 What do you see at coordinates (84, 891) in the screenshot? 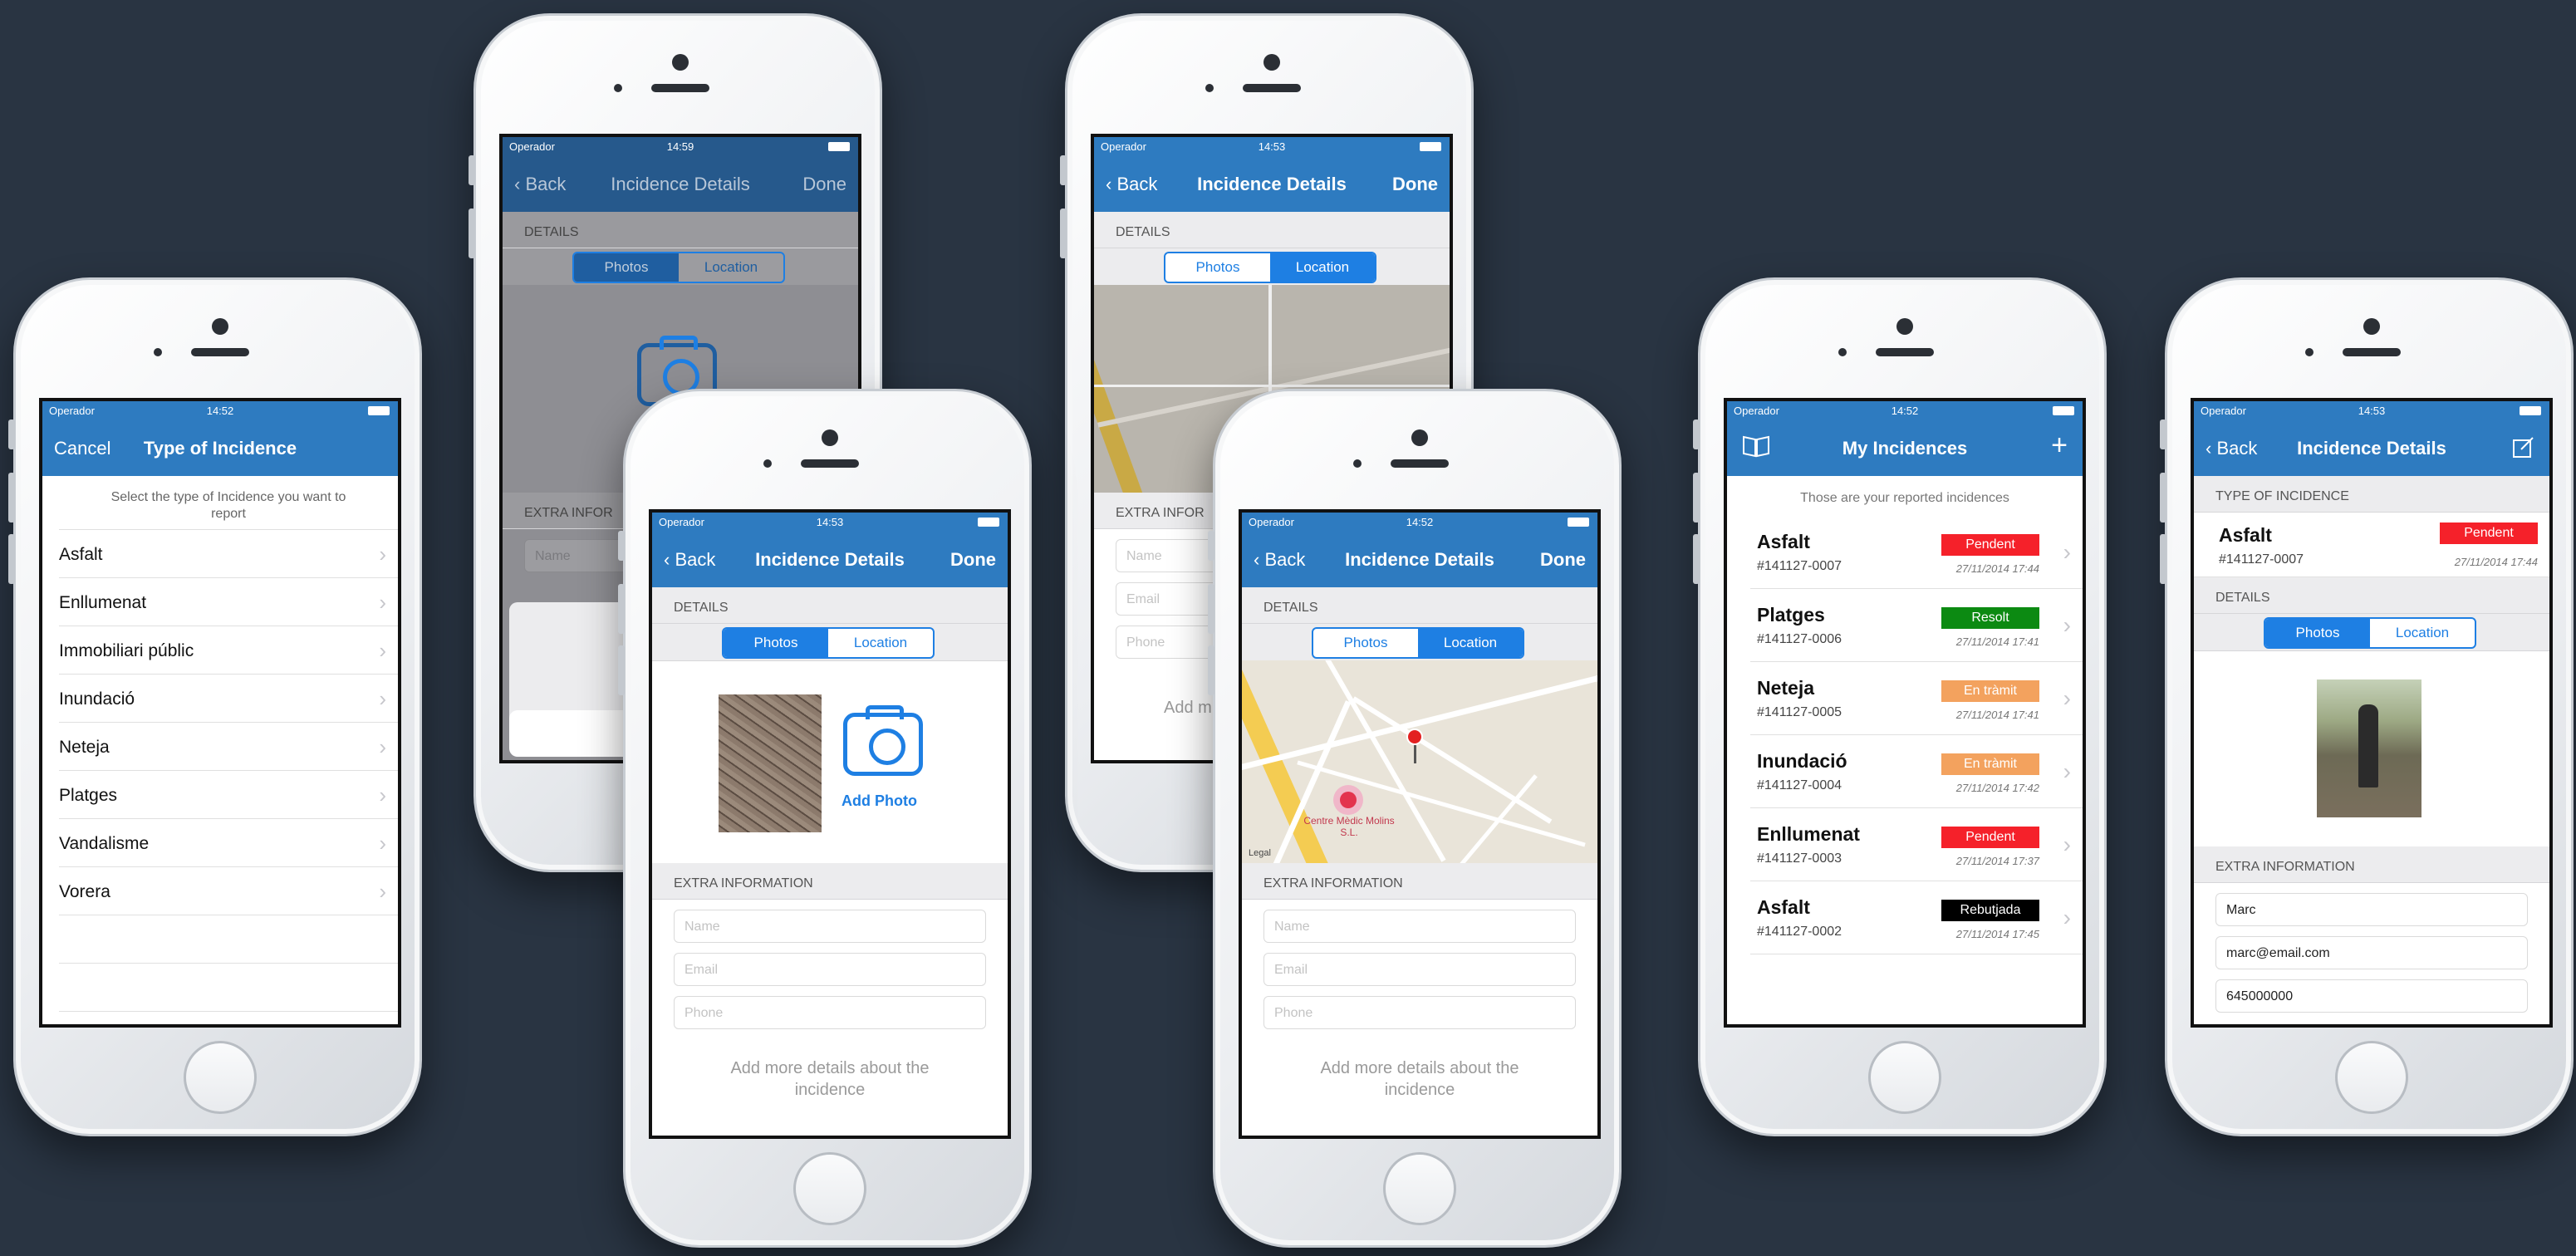
I see `incidence-type-label: Vorera` at bounding box center [84, 891].